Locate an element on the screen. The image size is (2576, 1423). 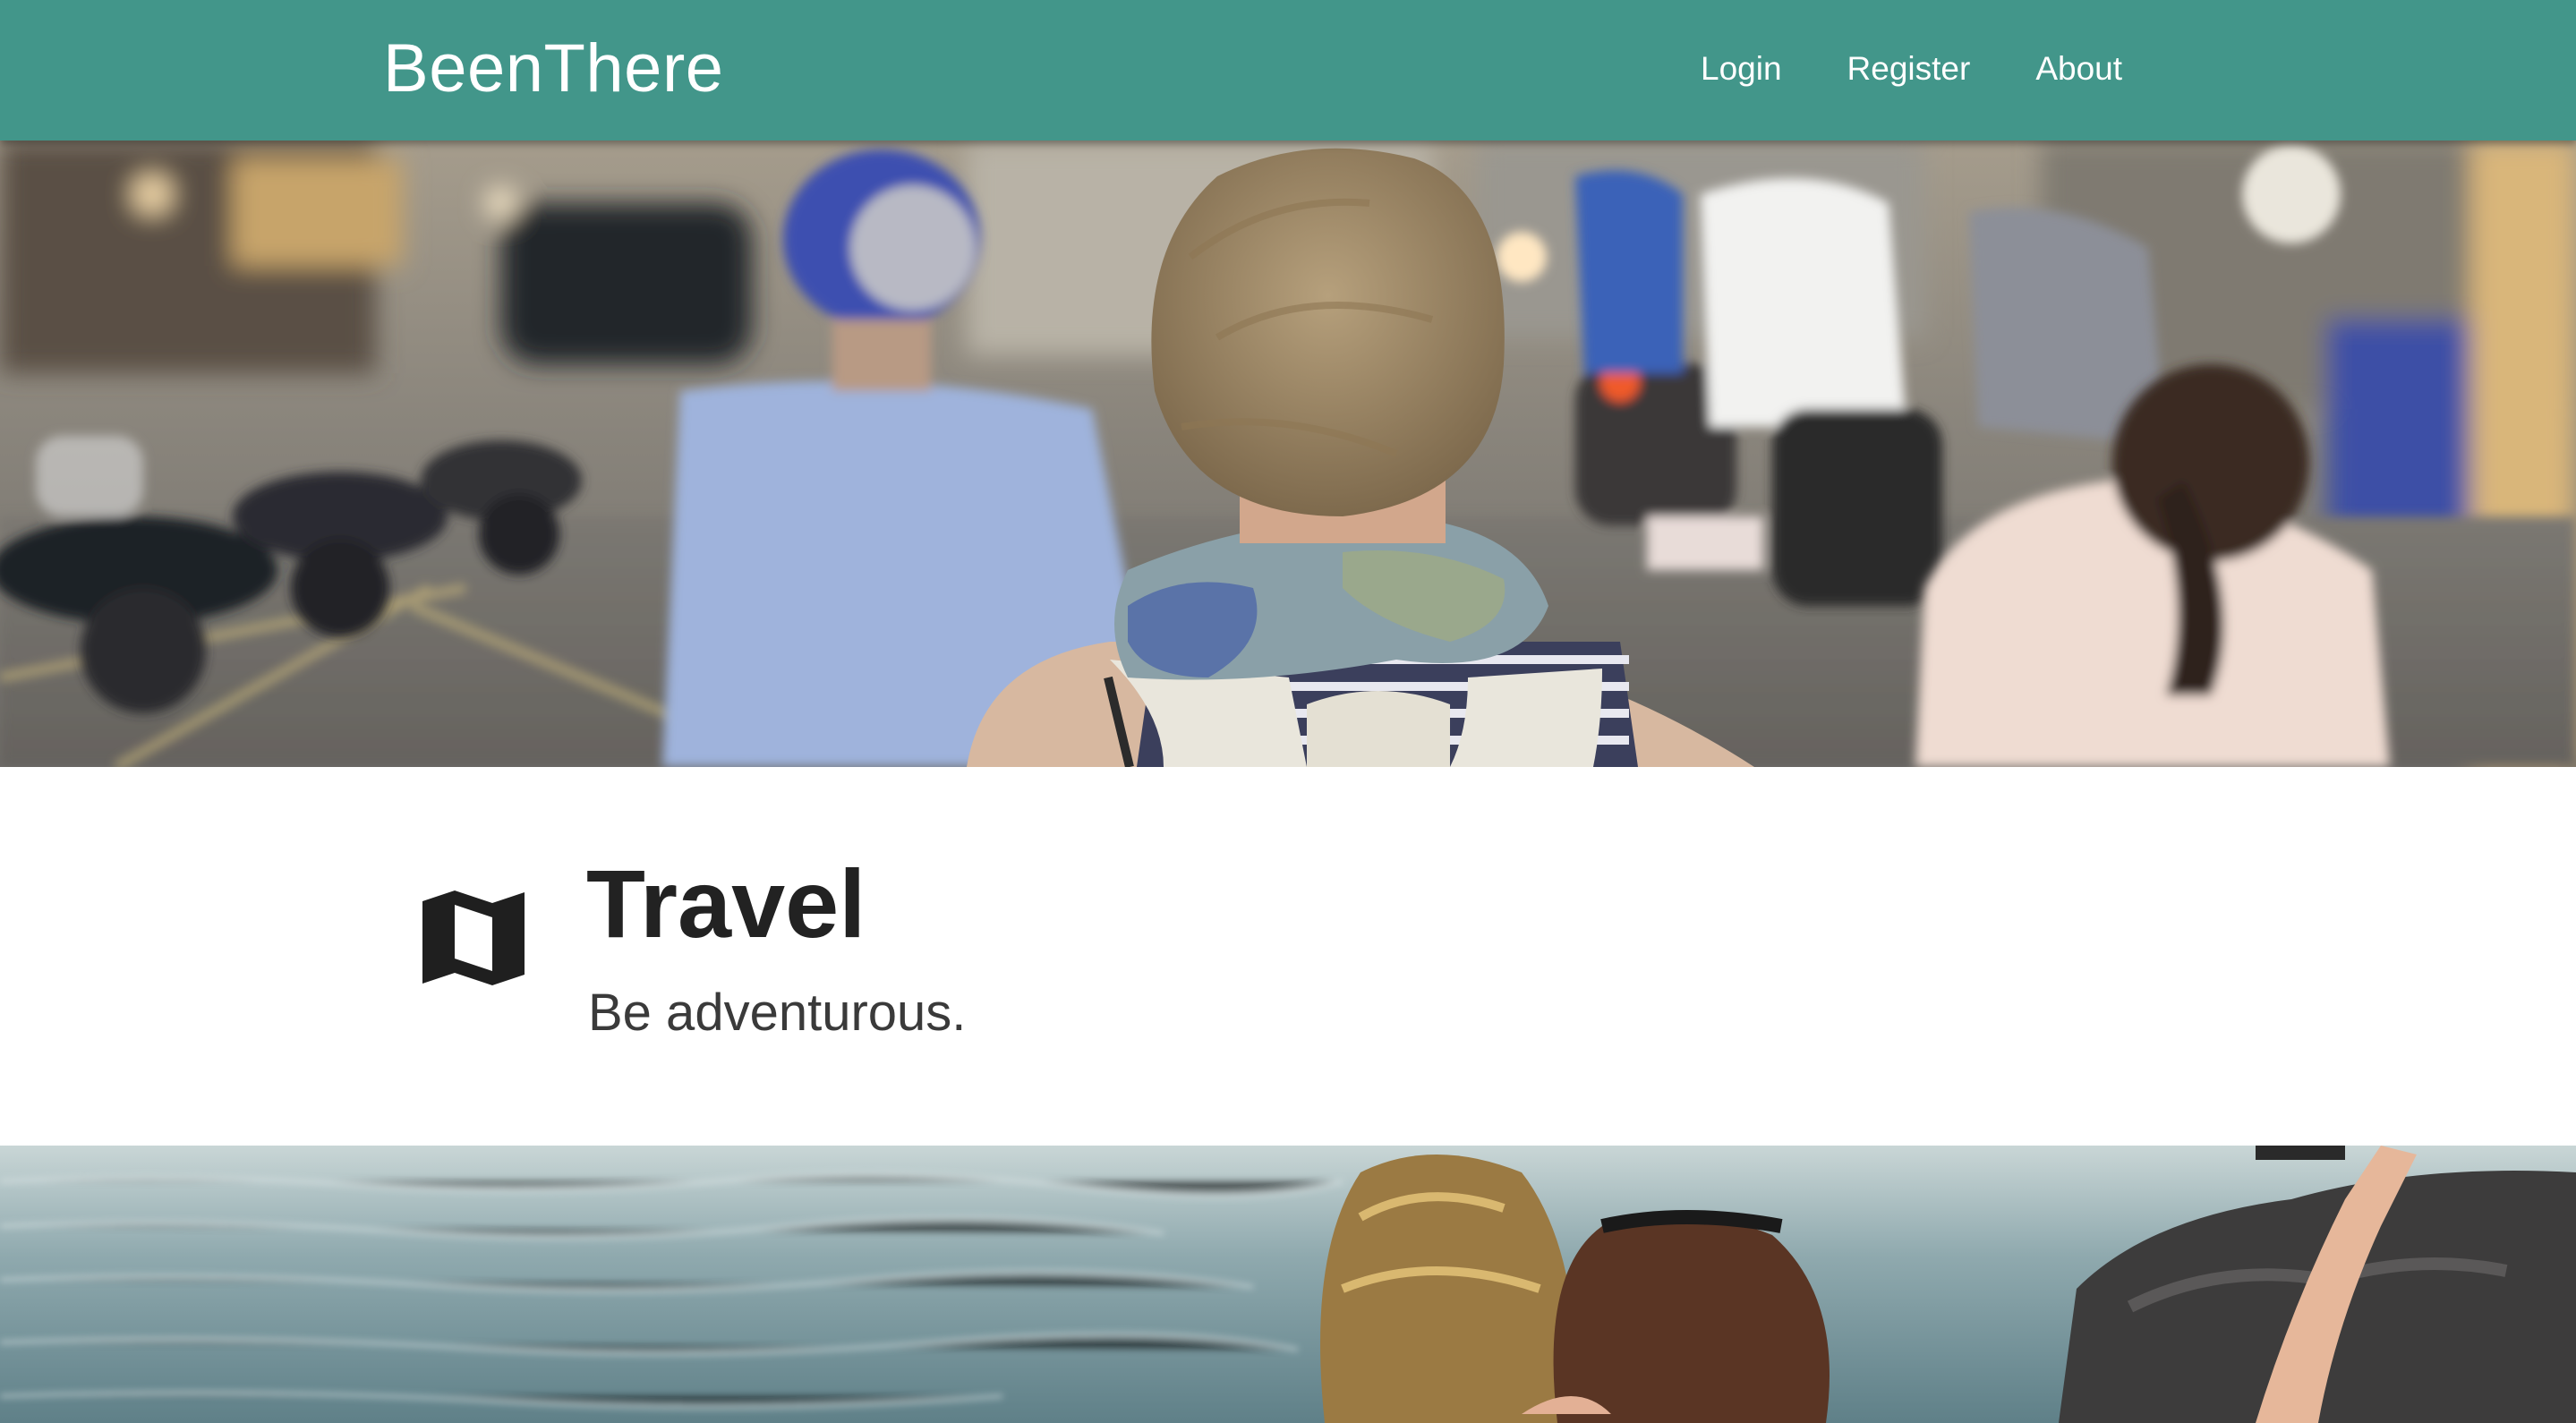
nav-login-link: Login is located at coordinates (1741, 69).